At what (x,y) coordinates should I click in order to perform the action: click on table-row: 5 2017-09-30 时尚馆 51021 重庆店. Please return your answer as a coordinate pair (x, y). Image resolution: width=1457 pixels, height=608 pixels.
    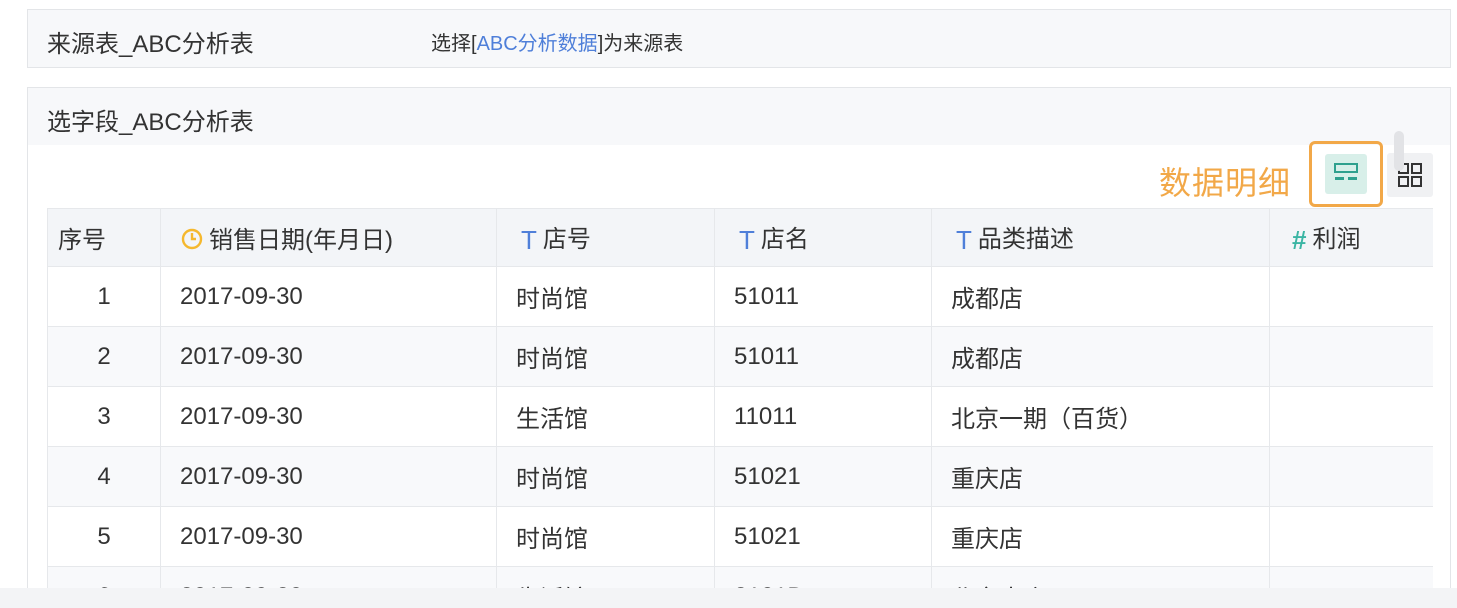
    Looking at the image, I should click on (740, 536).